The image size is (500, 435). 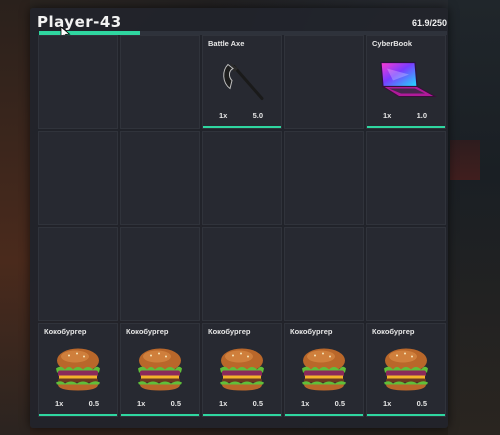 What do you see at coordinates (79, 22) in the screenshot?
I see `player-name: Player-43` at bounding box center [79, 22].